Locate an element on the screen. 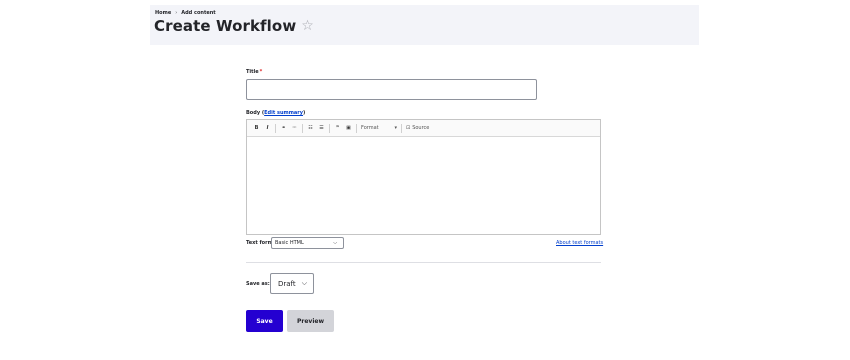 The width and height of the screenshot is (850, 360). edit-summary-link: Edit summary is located at coordinates (283, 113).